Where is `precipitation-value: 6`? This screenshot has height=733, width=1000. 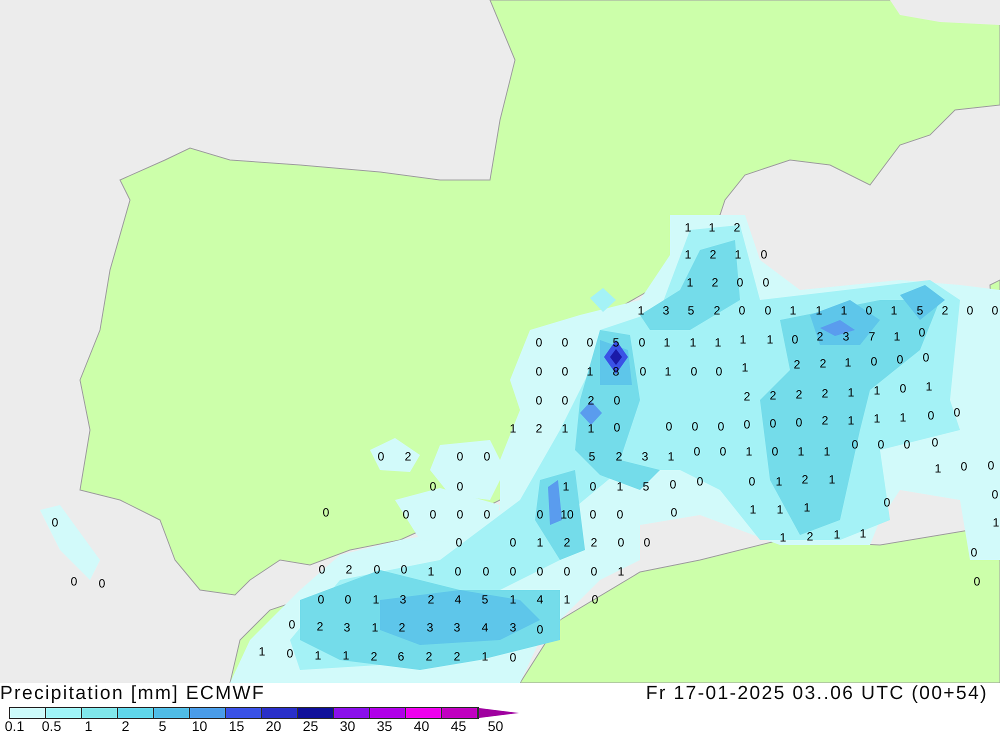
precipitation-value: 6 is located at coordinates (401, 657).